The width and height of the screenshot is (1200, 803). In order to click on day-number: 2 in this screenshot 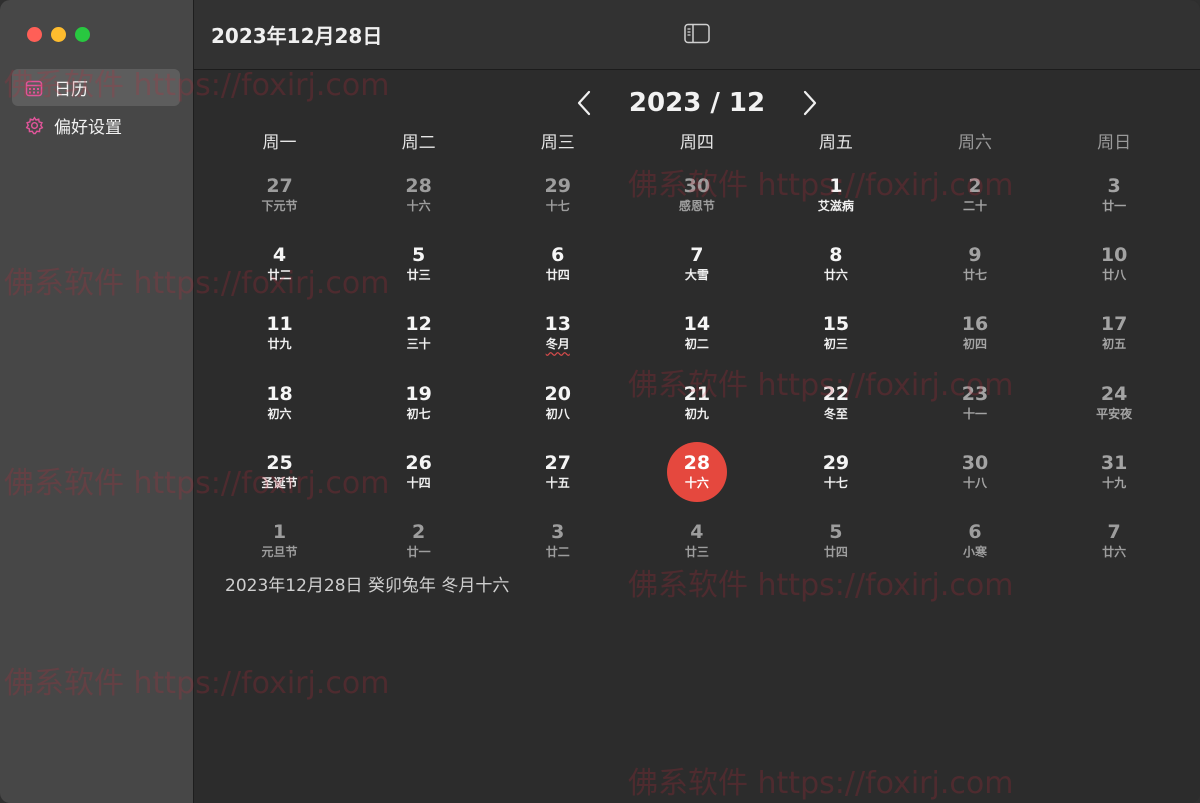, I will do `click(975, 185)`.